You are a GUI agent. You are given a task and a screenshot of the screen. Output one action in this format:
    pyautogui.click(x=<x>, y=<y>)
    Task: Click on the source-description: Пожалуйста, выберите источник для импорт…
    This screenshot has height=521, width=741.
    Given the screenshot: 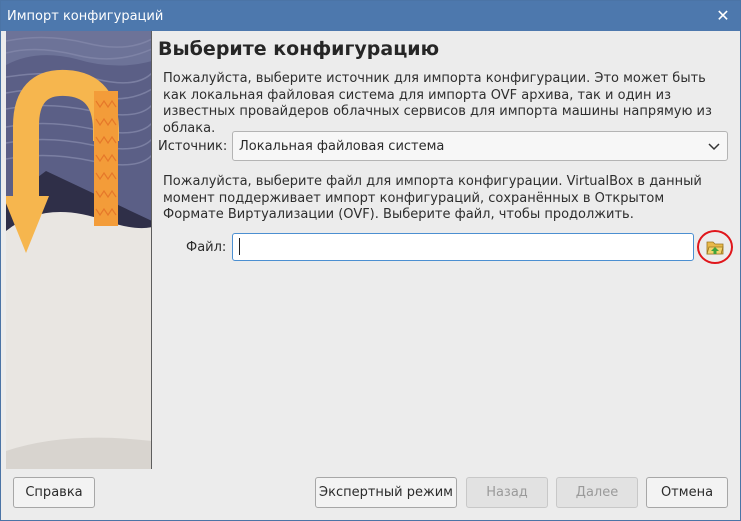 What is the action you would take?
    pyautogui.click(x=437, y=103)
    